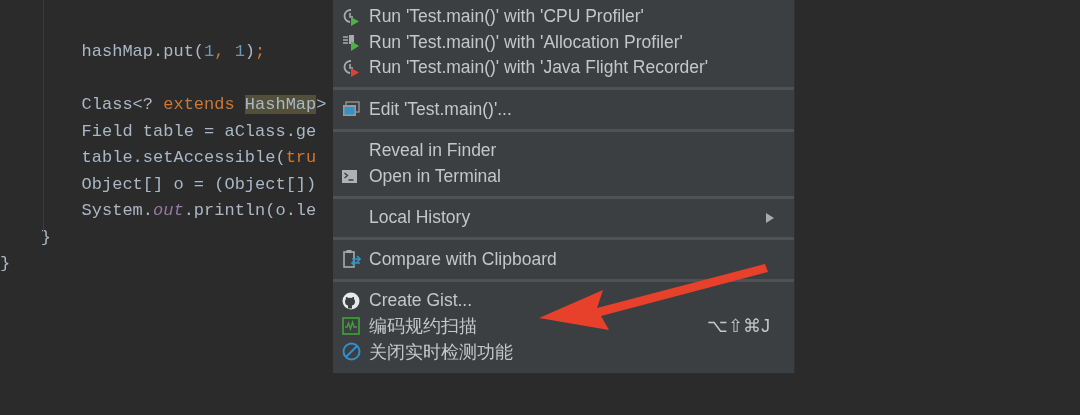 The width and height of the screenshot is (1080, 415). I want to click on waveform-icon, so click(351, 326).